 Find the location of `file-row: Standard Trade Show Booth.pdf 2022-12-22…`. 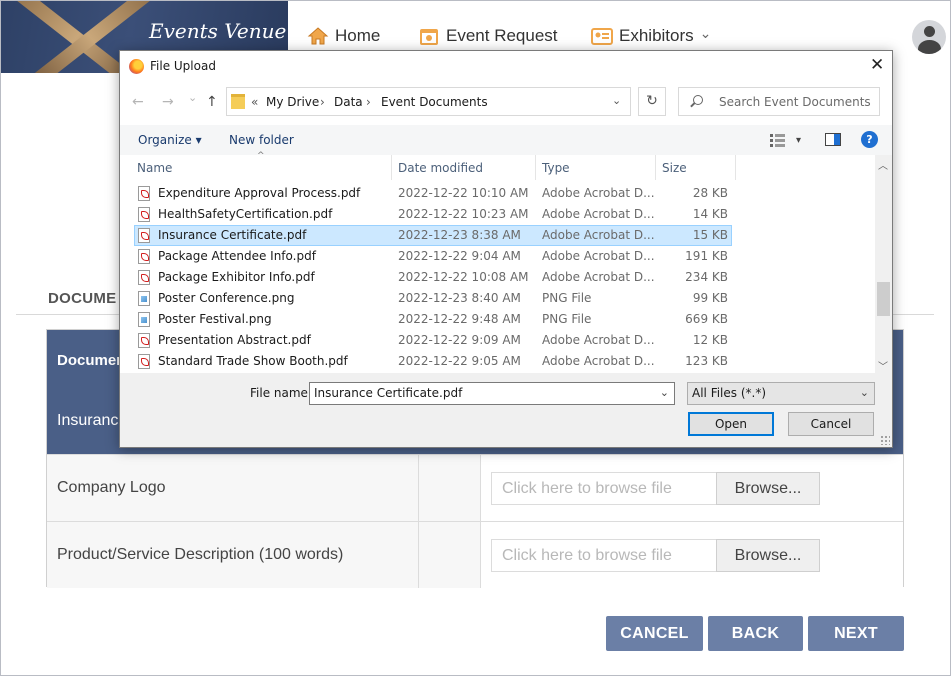

file-row: Standard Trade Show Booth.pdf 2022-12-22… is located at coordinates (433, 361).